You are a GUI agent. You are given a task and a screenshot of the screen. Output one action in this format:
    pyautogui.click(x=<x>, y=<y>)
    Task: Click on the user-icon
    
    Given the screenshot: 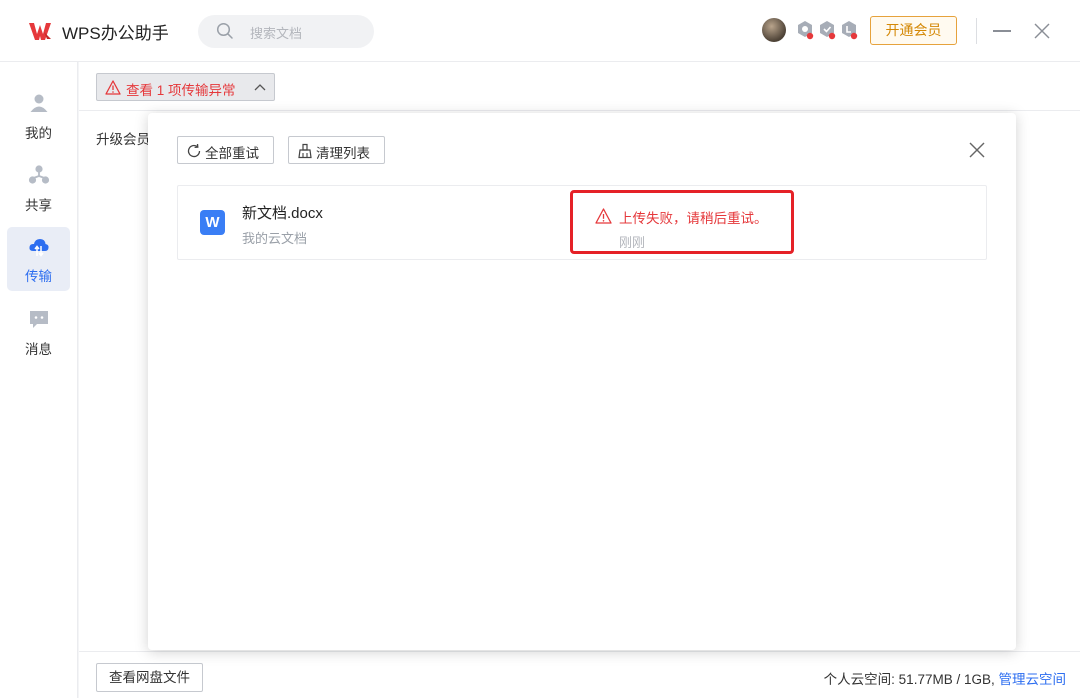 What is the action you would take?
    pyautogui.click(x=39, y=103)
    